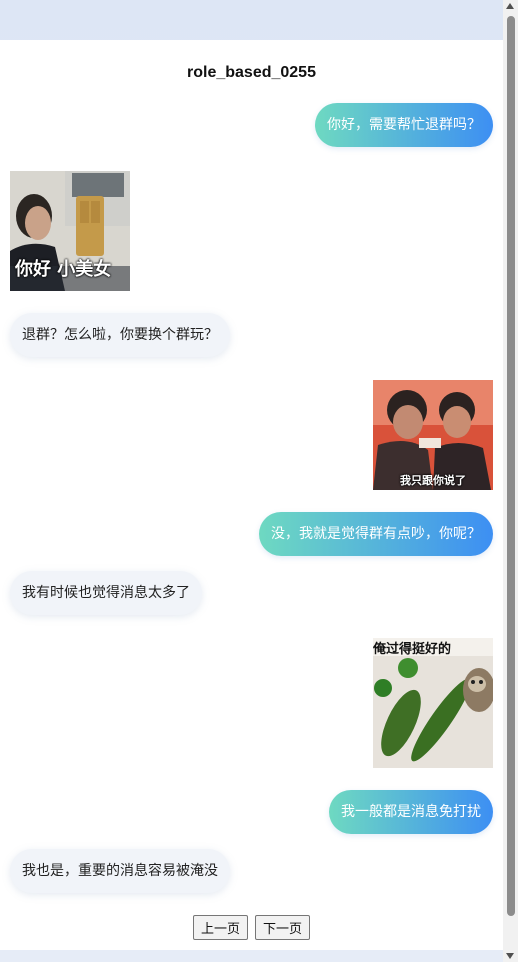 Image resolution: width=518 pixels, height=962 pixels. What do you see at coordinates (411, 812) in the screenshot?
I see `my-message-bubble: 我一般都是消息免打扰` at bounding box center [411, 812].